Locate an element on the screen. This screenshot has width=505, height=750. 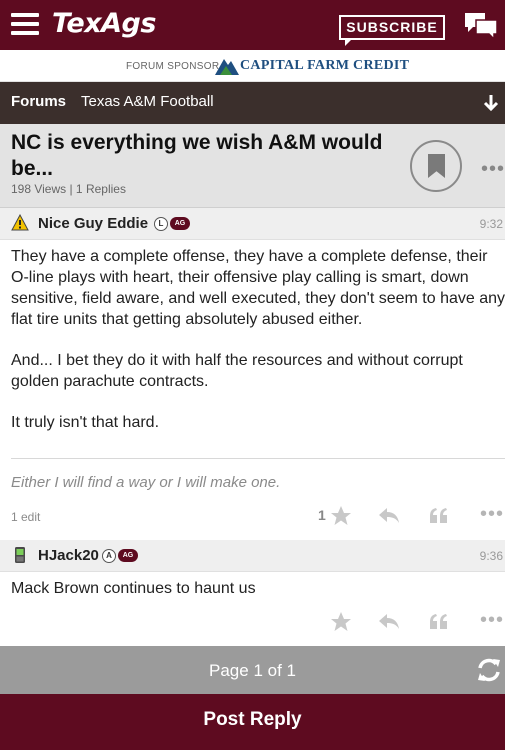
pagination-bar: Page 1 of 1 is located at coordinates (252, 670).